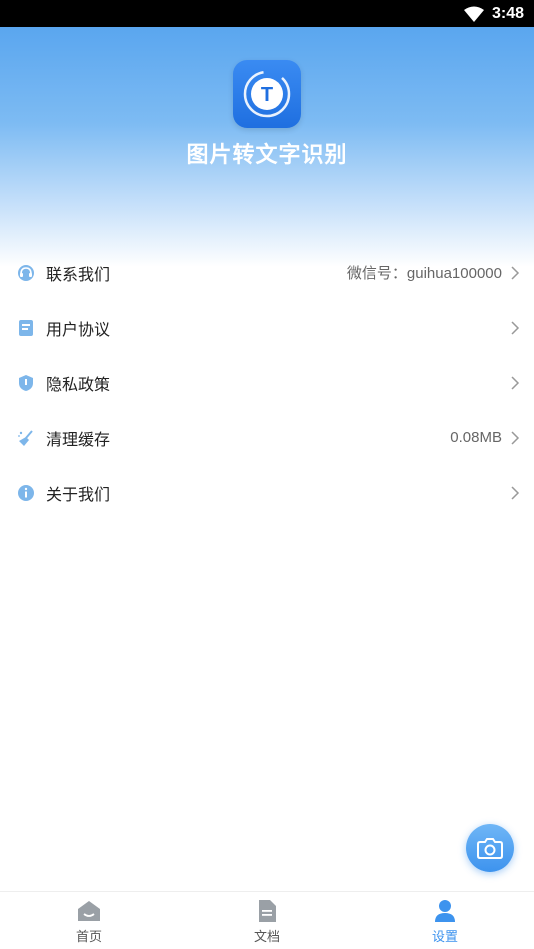 The image size is (534, 949). What do you see at coordinates (78, 384) in the screenshot?
I see `menu-item-label: 隐私政策` at bounding box center [78, 384].